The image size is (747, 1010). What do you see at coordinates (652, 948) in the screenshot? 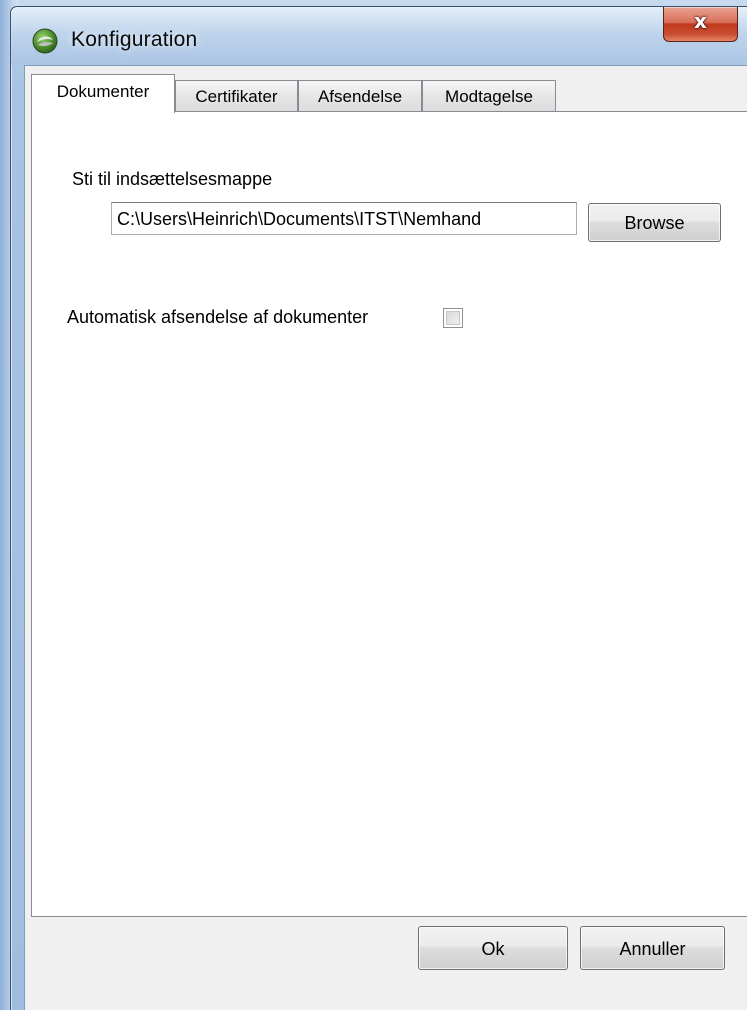
I see `cancel-button: Annuller` at bounding box center [652, 948].